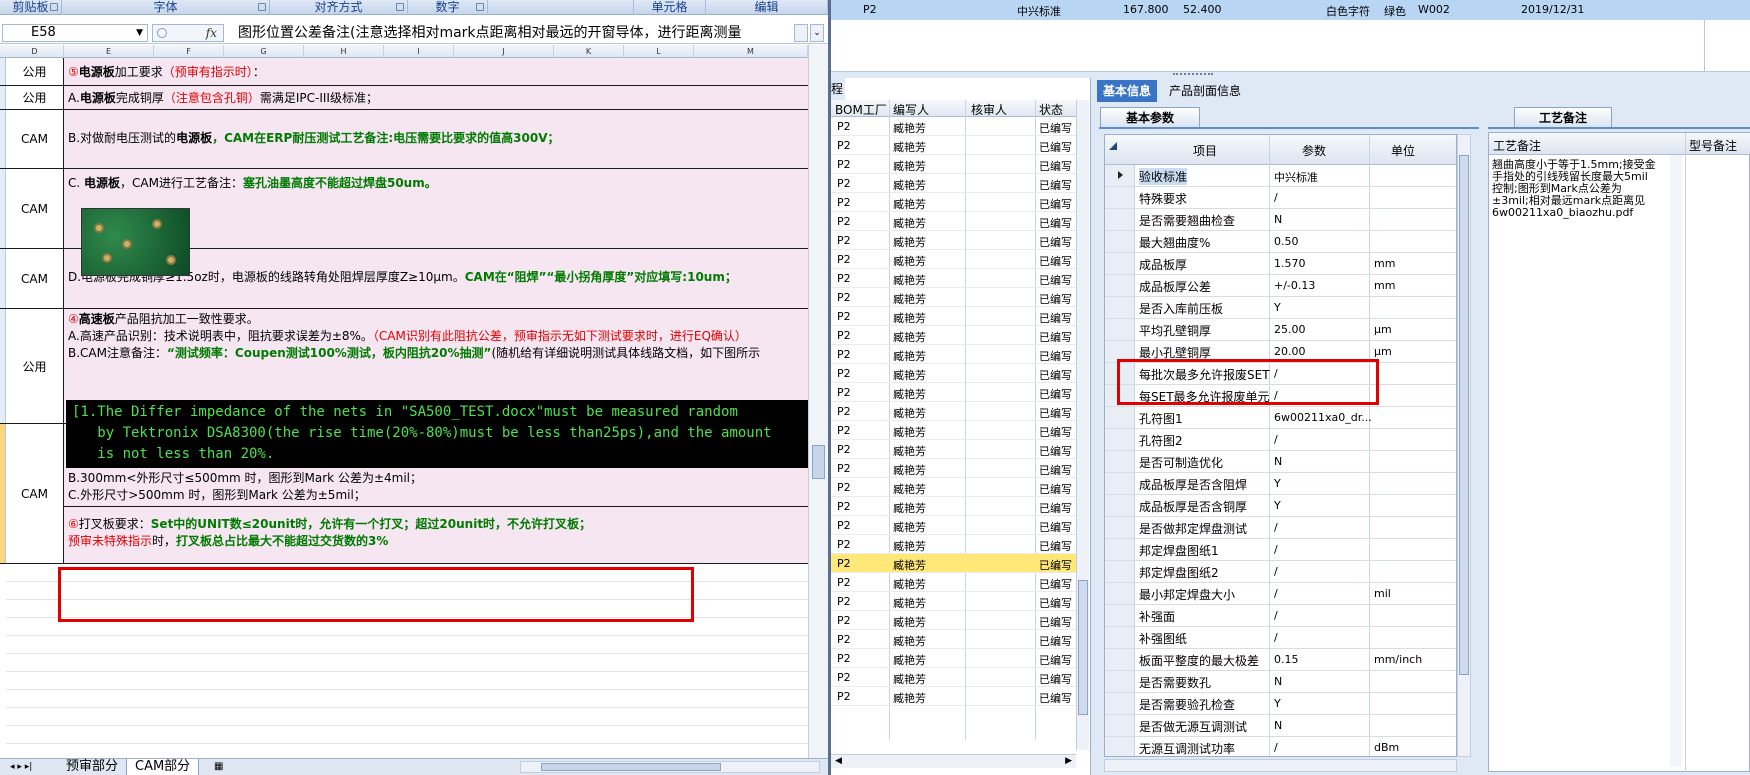  I want to click on column-header-k: K, so click(589, 51).